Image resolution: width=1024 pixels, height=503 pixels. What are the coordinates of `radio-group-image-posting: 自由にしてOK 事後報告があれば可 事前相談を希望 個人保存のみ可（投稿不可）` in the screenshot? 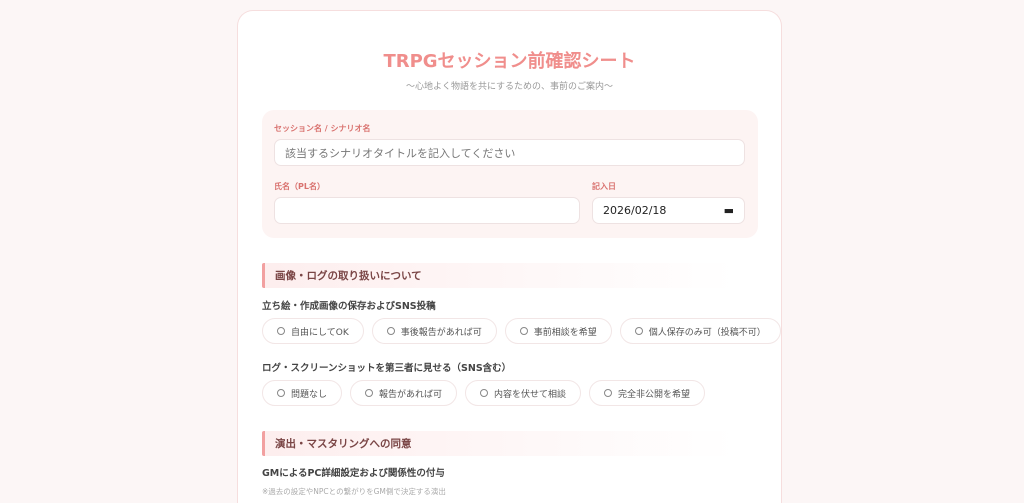 It's located at (521, 331).